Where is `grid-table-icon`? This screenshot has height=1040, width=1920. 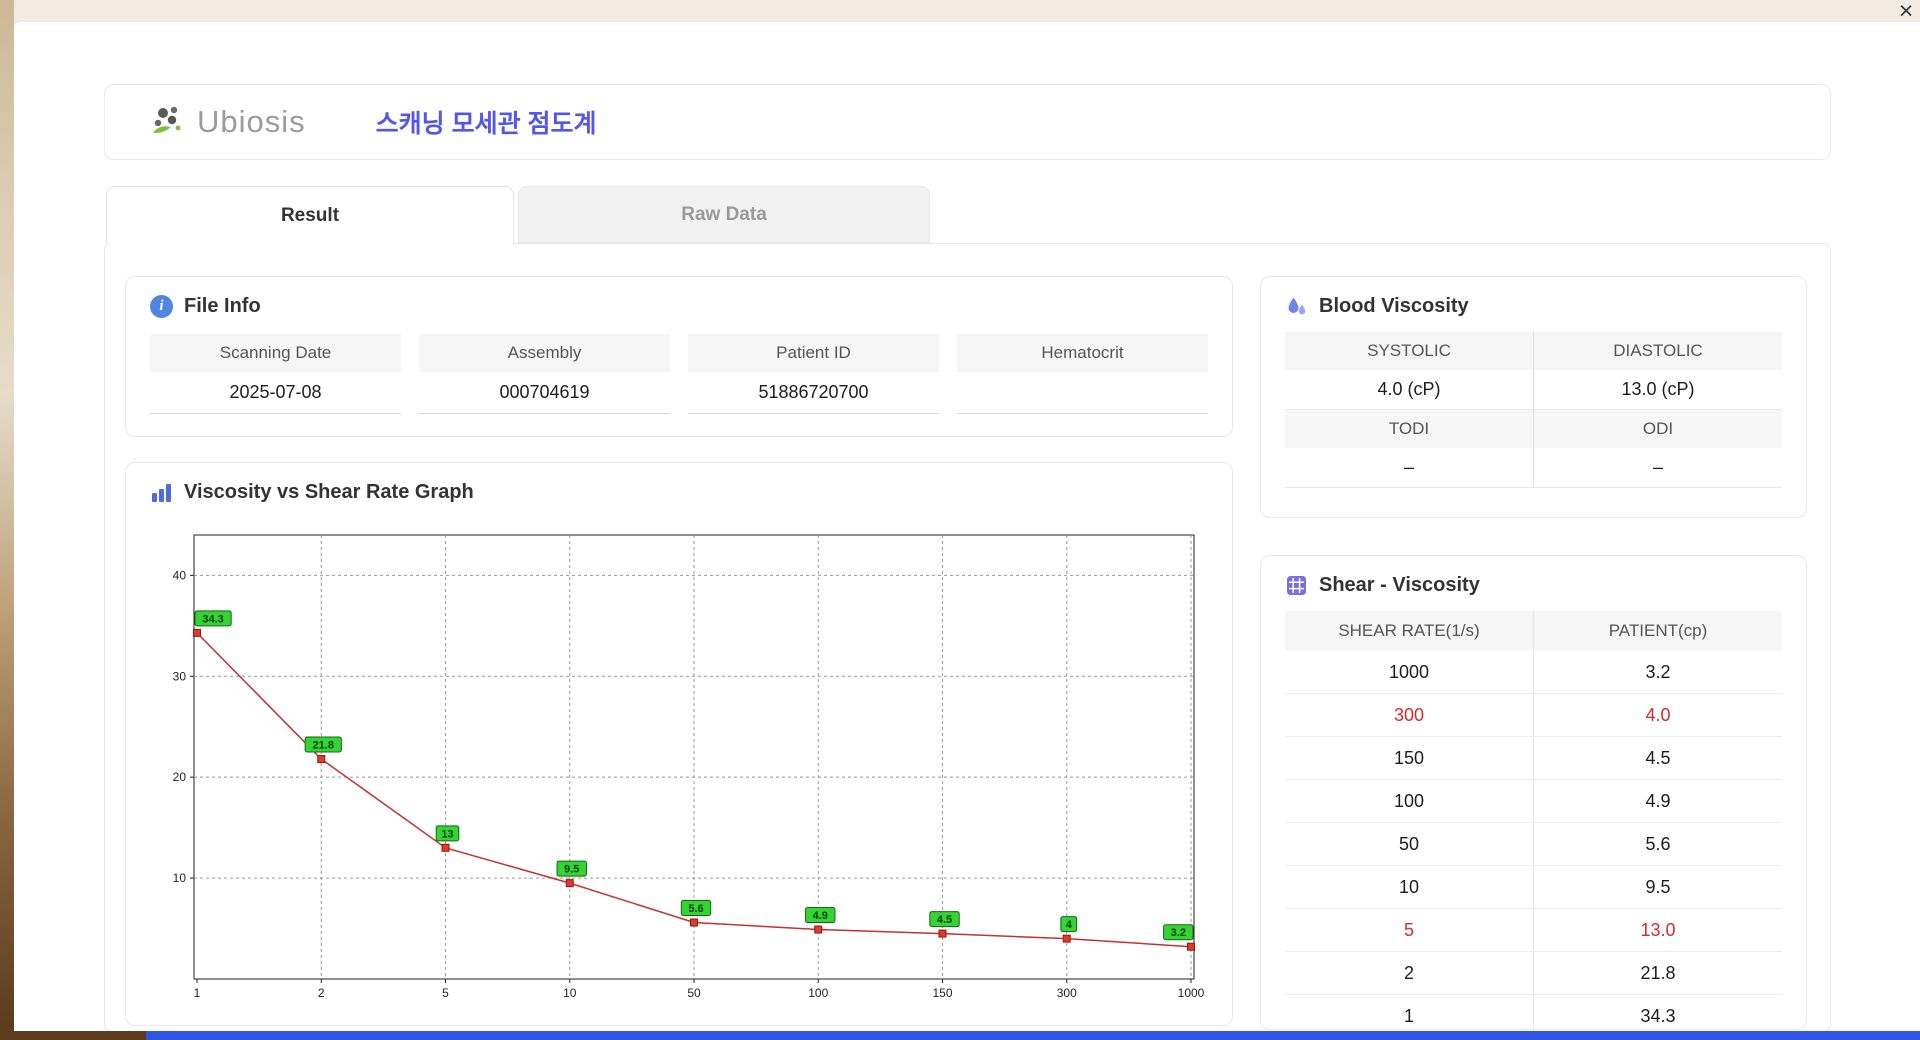
grid-table-icon is located at coordinates (1296, 585).